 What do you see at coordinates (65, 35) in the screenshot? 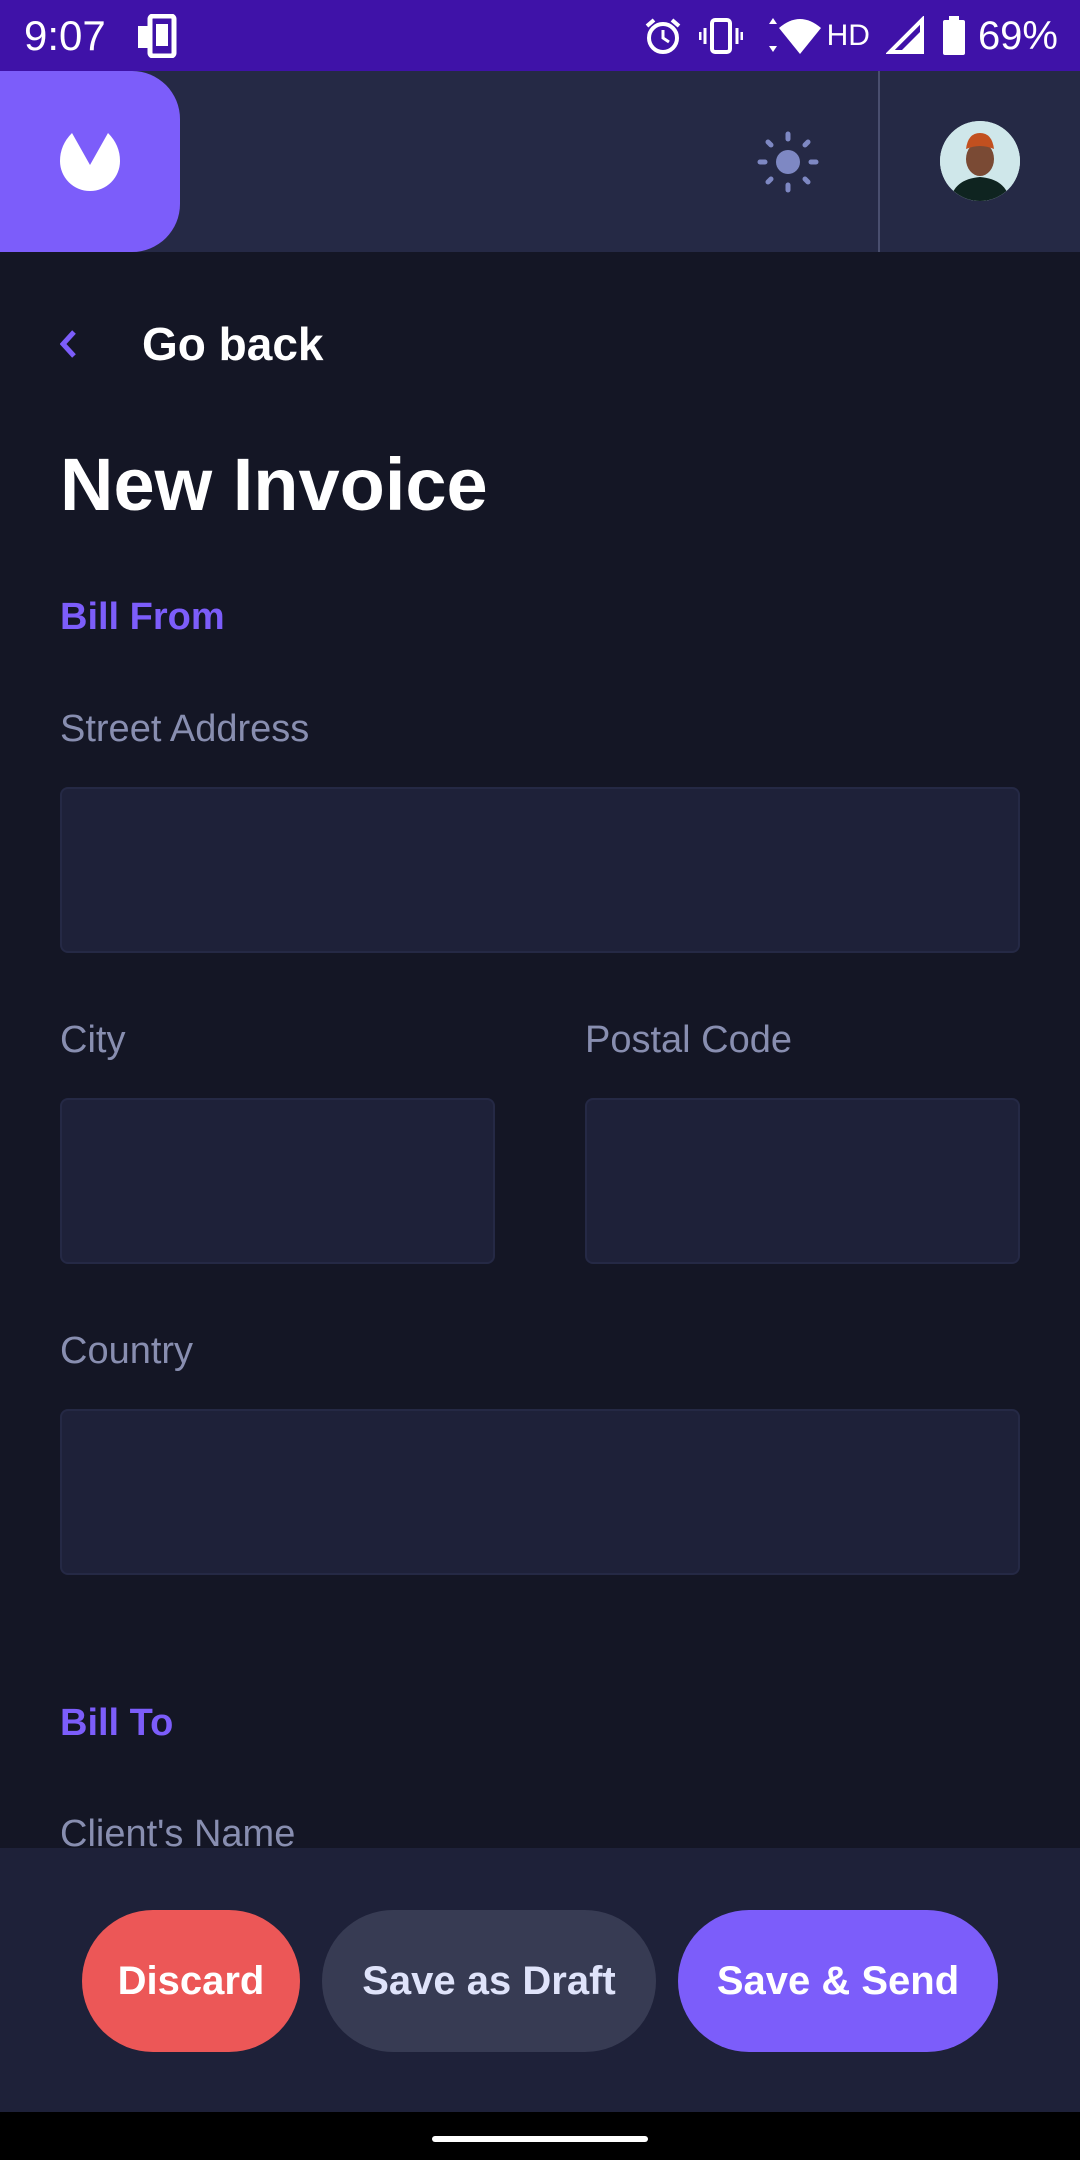
I see `status-time: 9:07` at bounding box center [65, 35].